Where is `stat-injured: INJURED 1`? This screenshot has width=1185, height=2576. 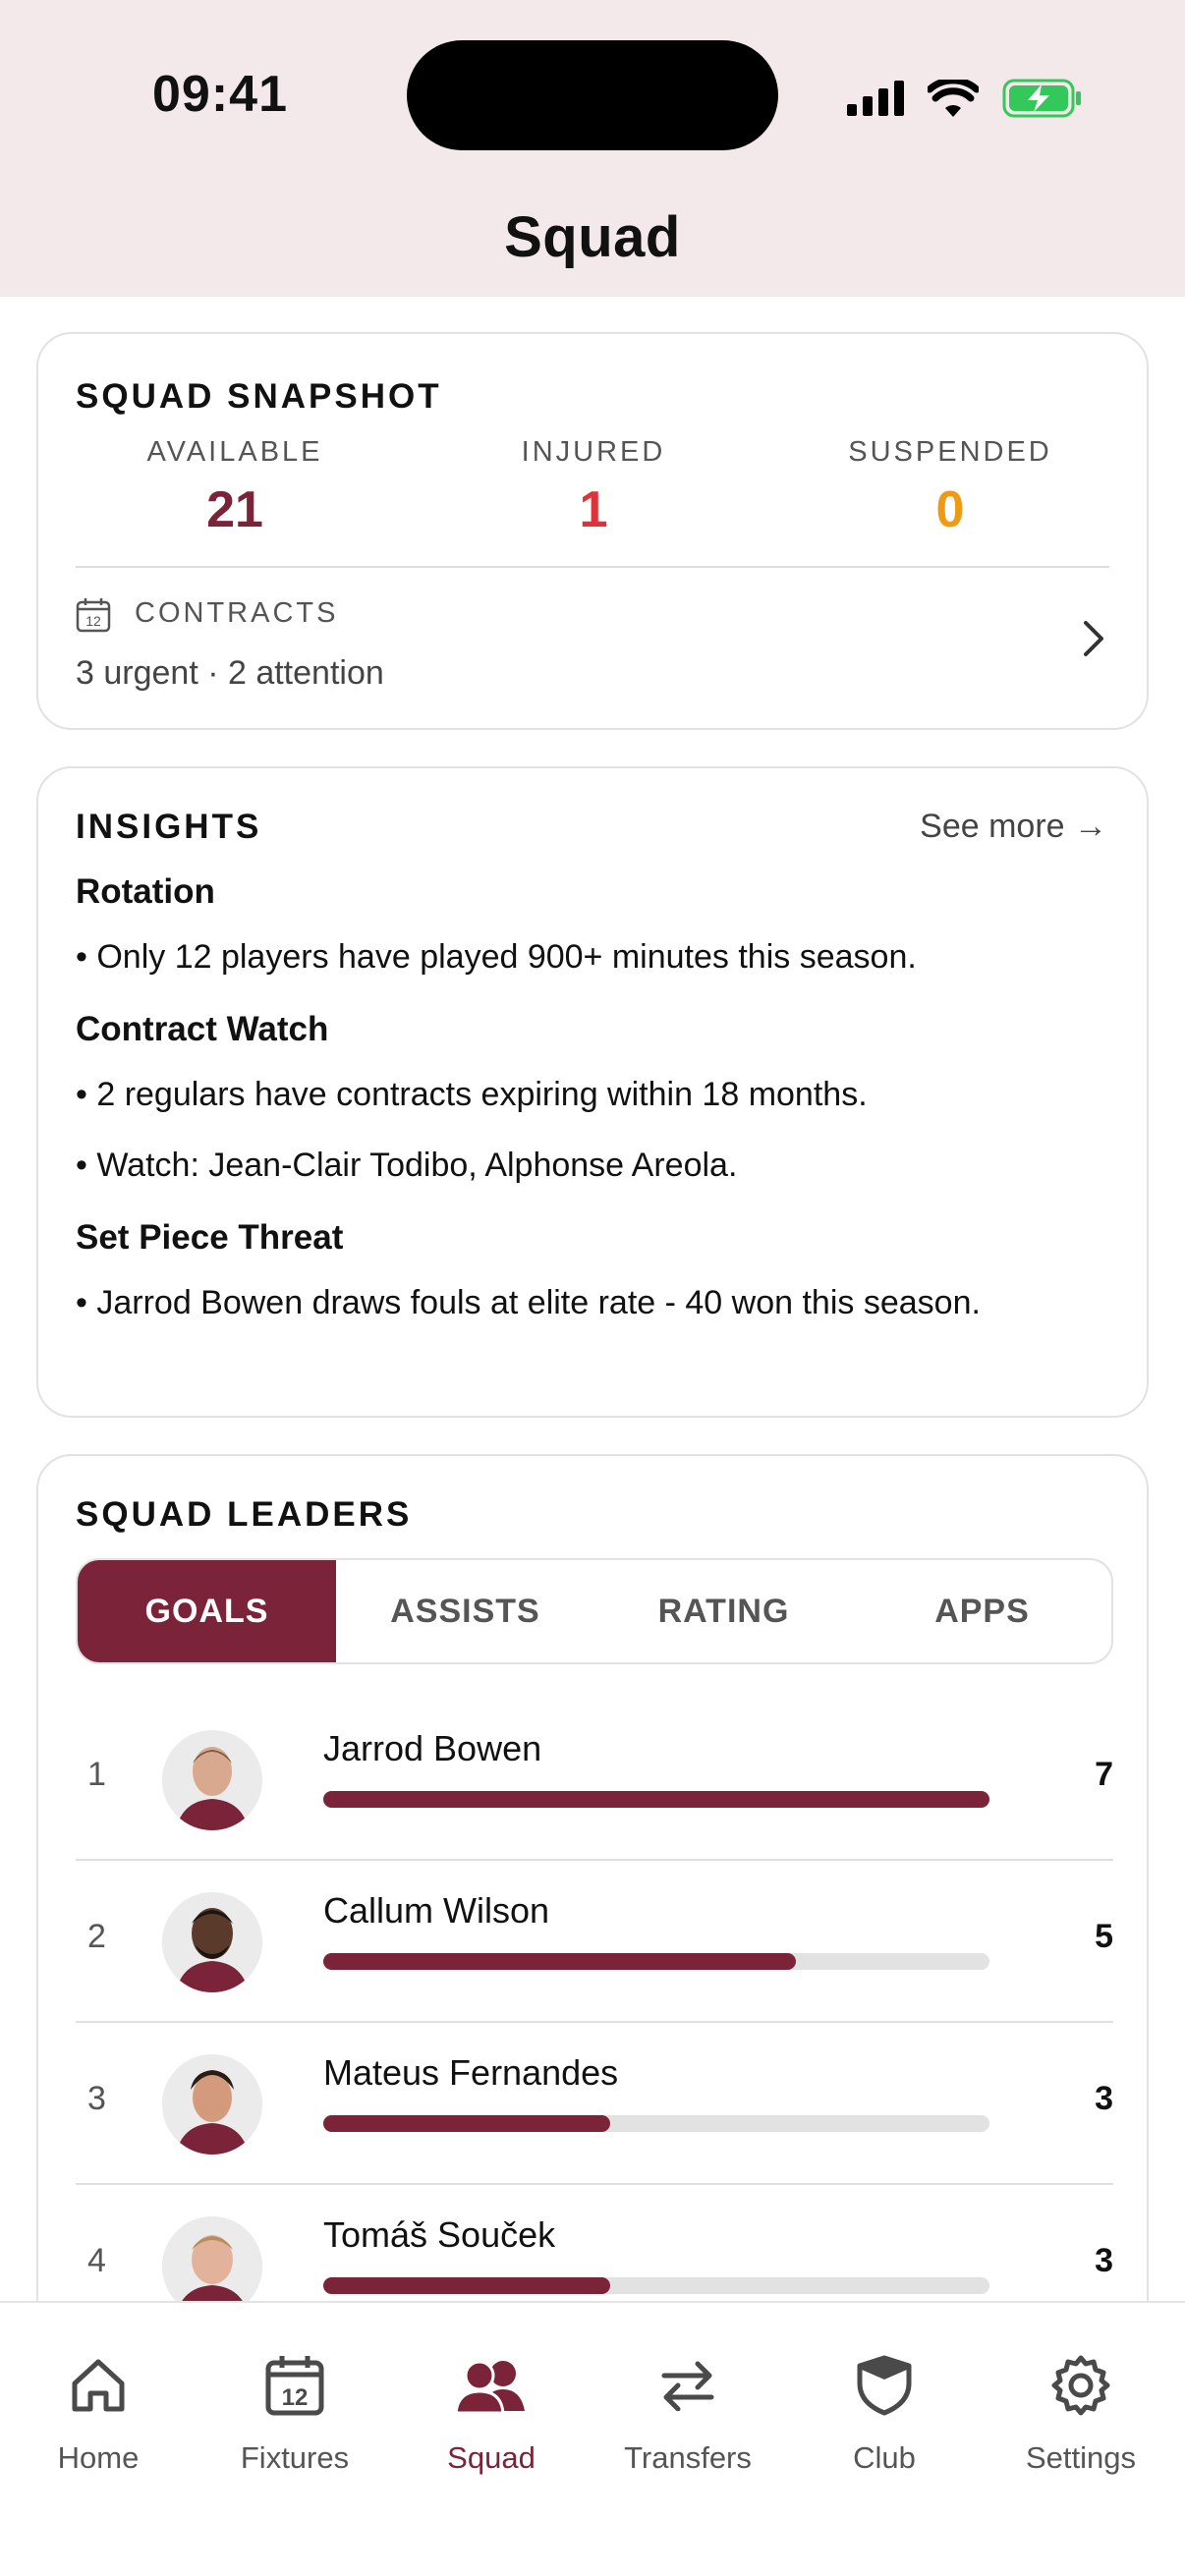
stat-injured: INJURED 1 is located at coordinates (594, 487).